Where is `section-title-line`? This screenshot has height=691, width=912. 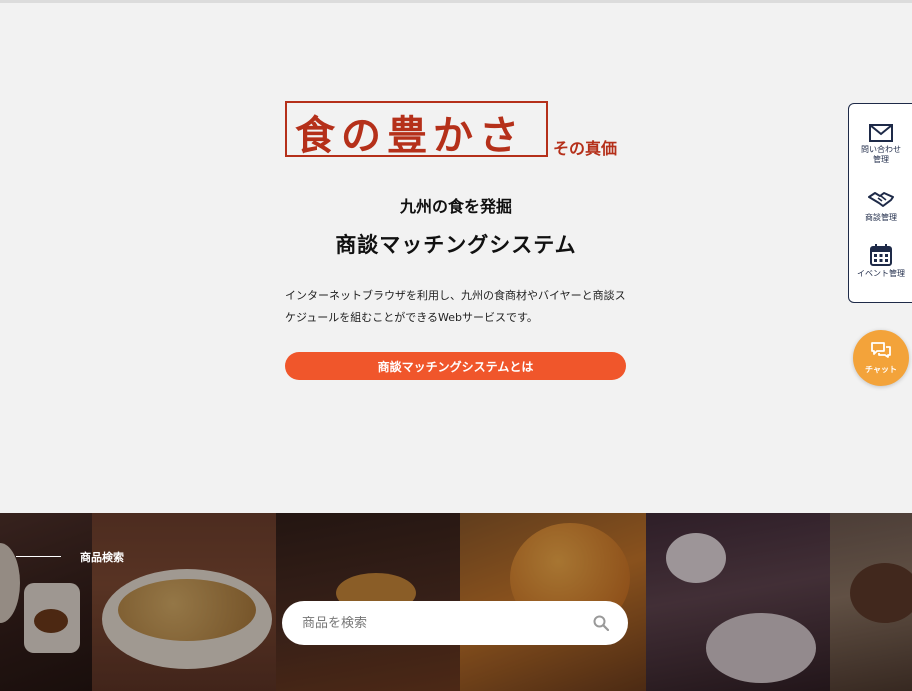 section-title-line is located at coordinates (38, 556).